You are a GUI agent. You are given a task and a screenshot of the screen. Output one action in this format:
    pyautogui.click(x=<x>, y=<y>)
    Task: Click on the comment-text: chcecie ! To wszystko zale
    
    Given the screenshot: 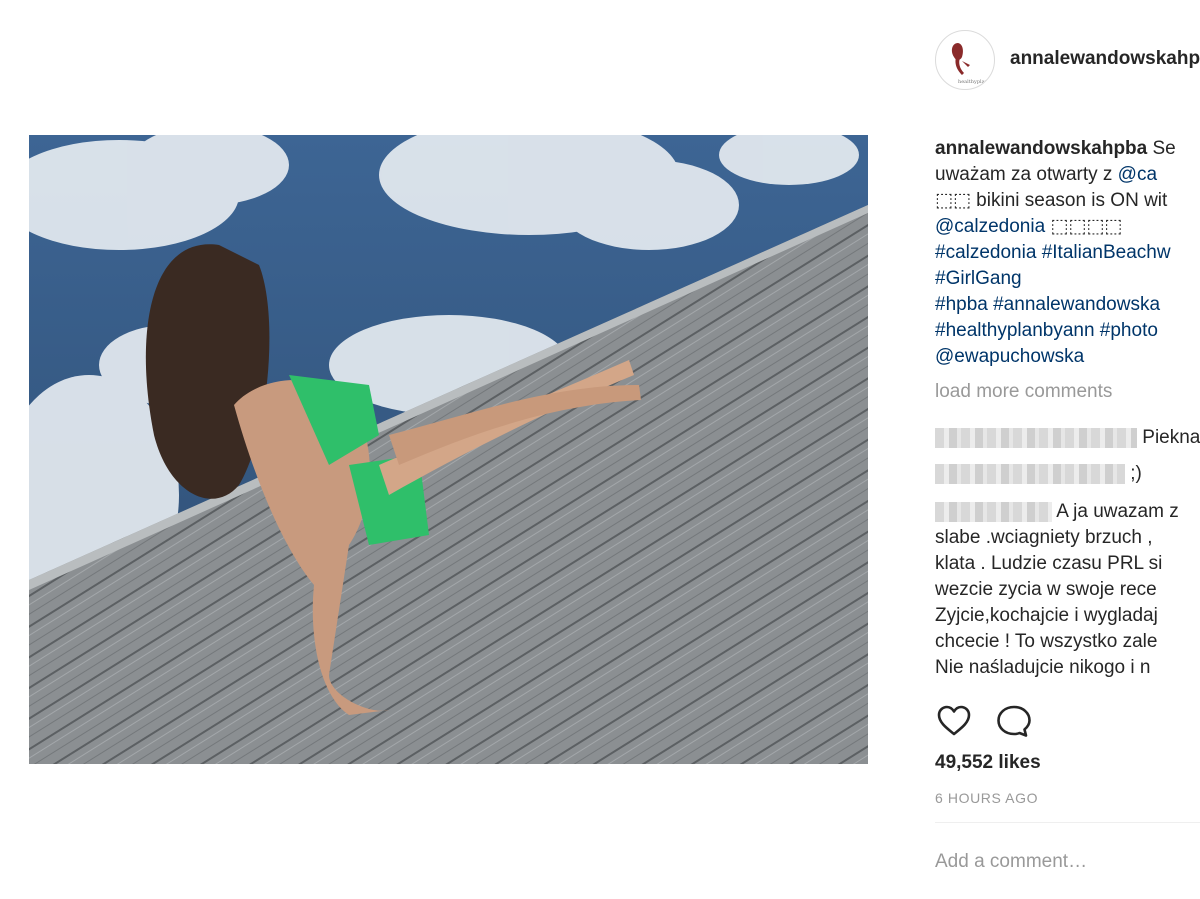 What is the action you would take?
    pyautogui.click(x=1046, y=641)
    